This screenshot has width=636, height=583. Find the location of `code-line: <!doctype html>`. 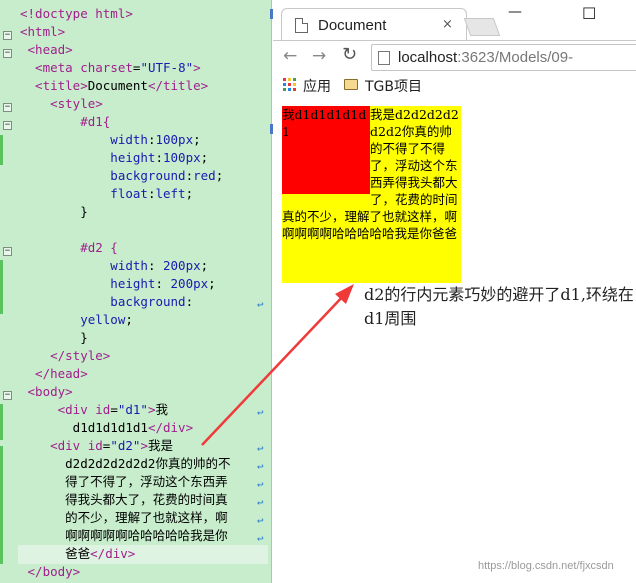

code-line: <!doctype html> is located at coordinates (76, 14).